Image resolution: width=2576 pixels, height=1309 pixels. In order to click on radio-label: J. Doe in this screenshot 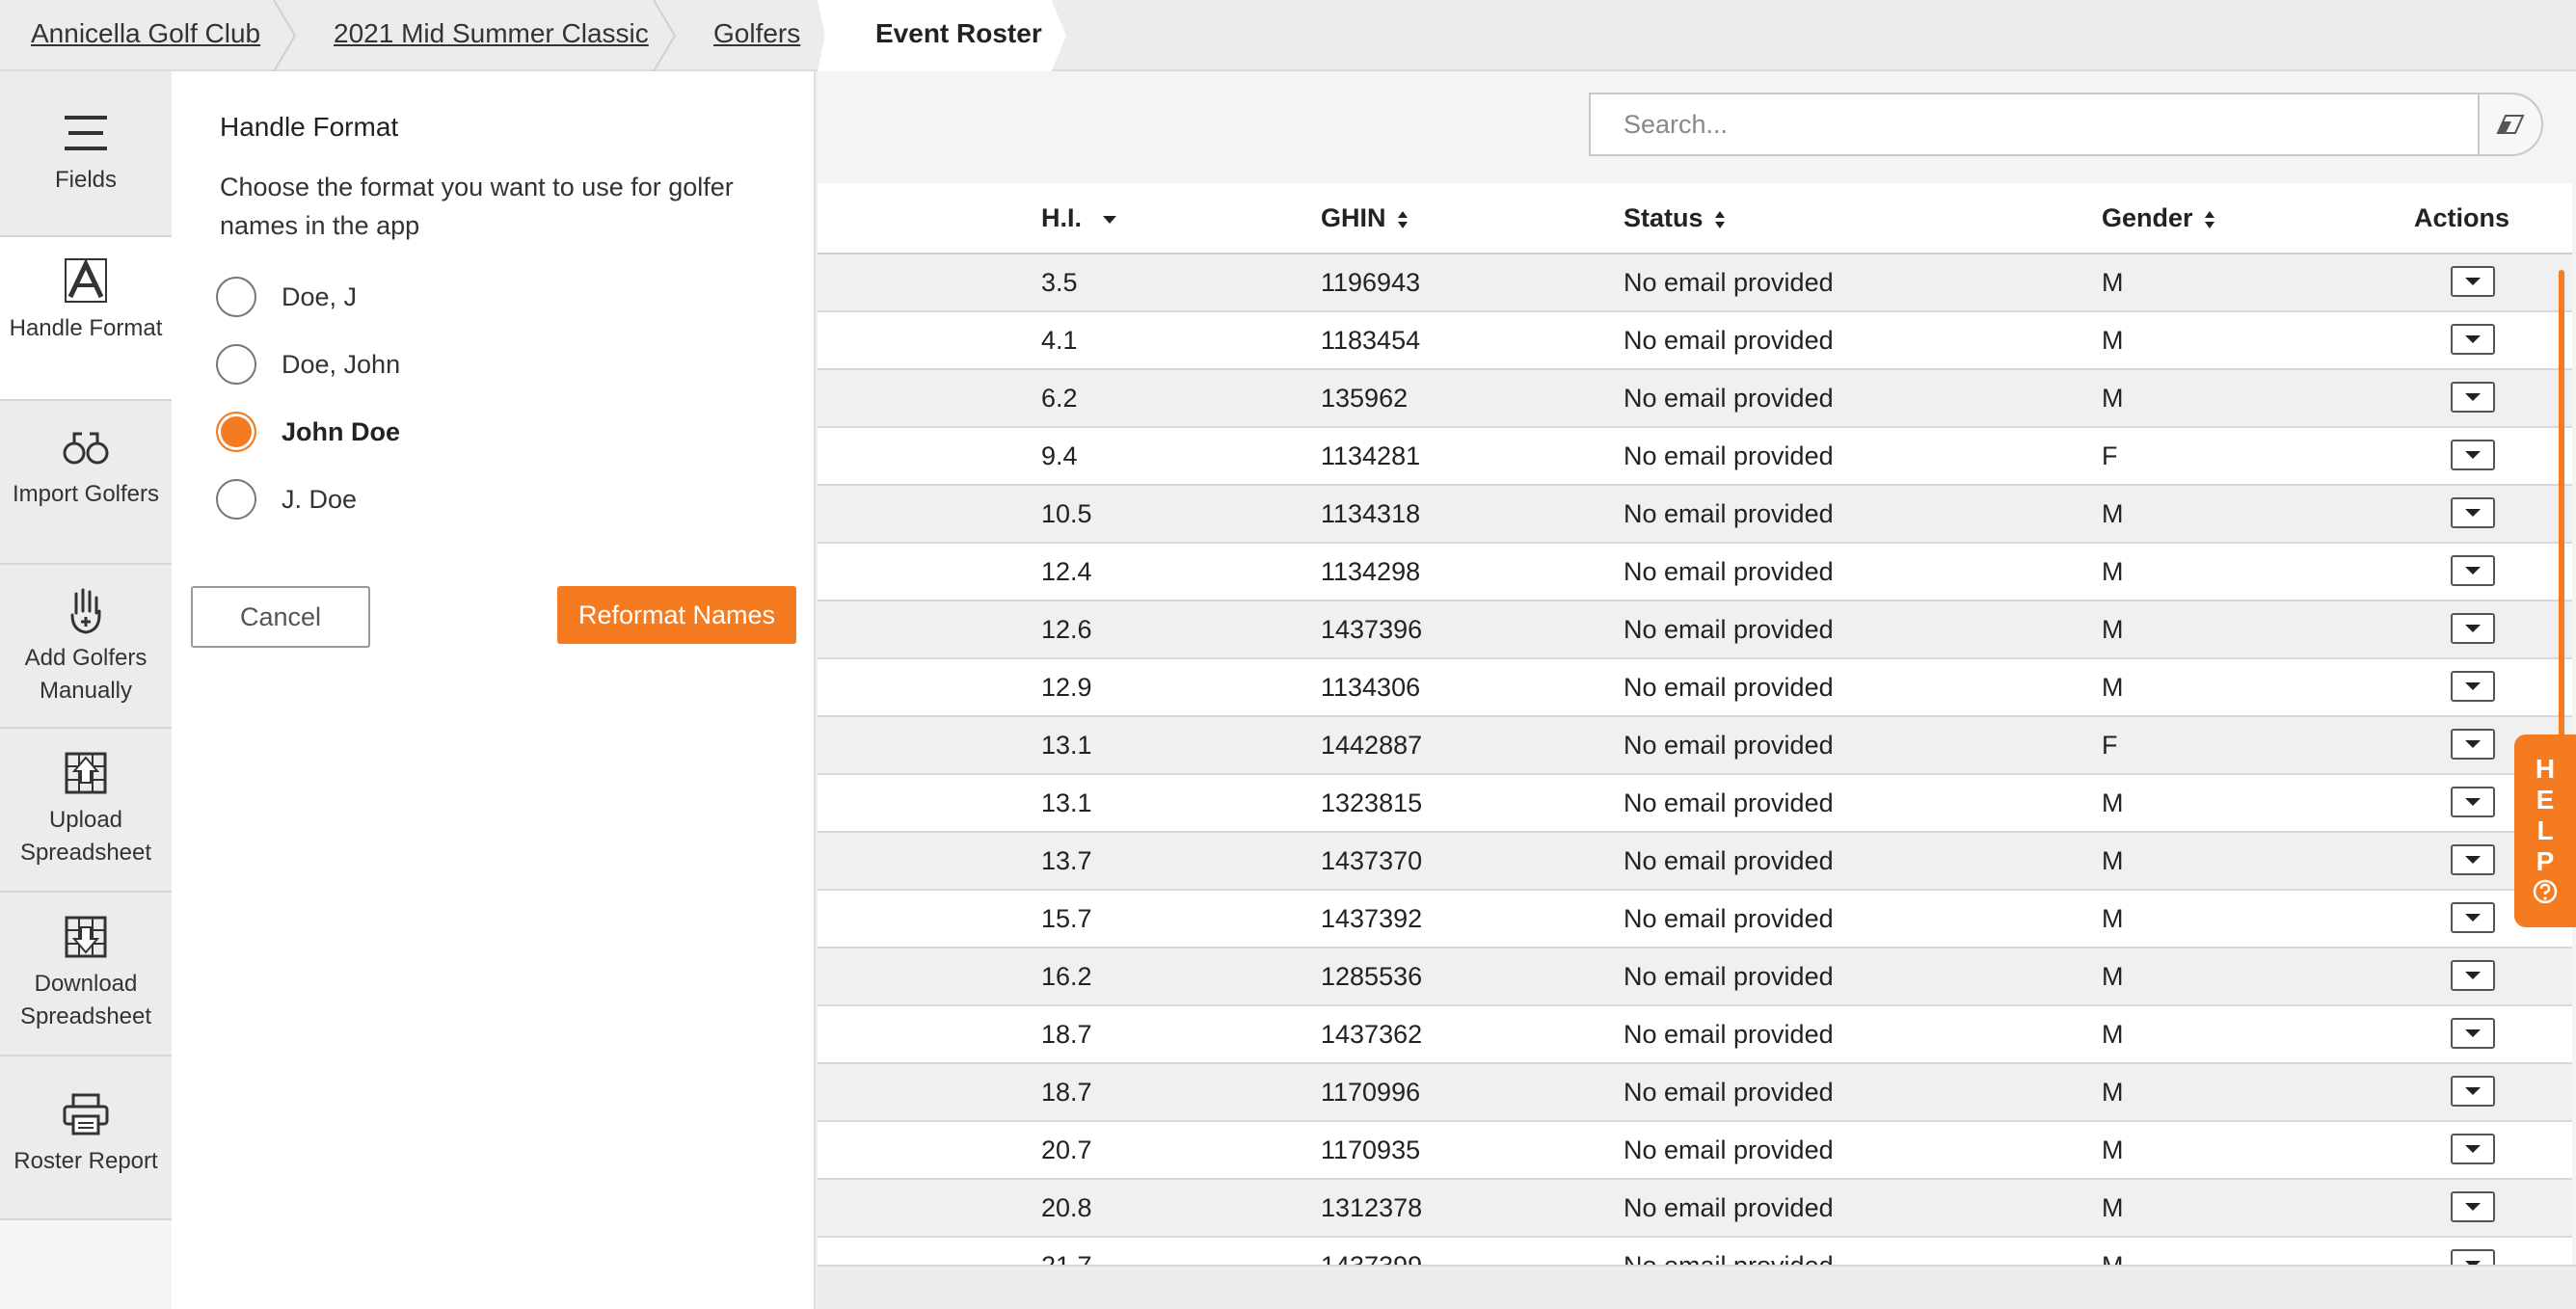, I will do `click(320, 499)`.